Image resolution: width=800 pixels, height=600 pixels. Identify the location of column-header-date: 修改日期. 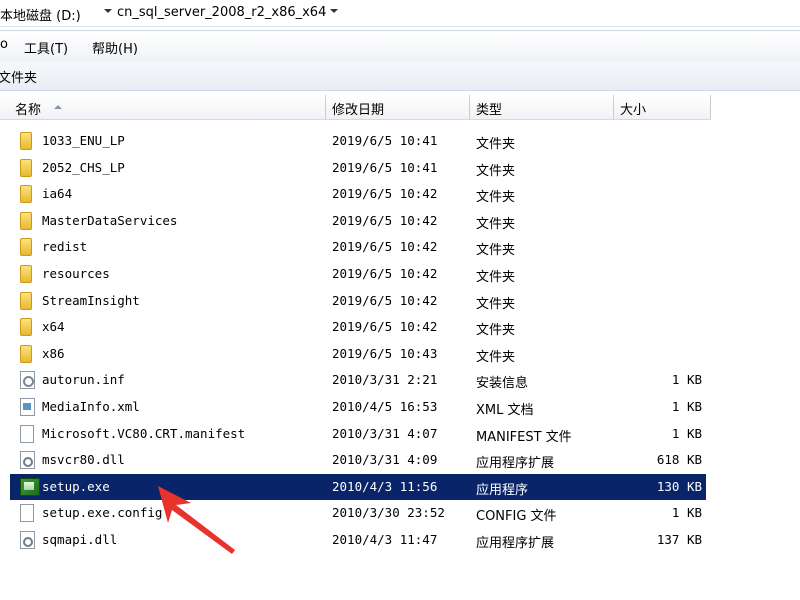
(398, 107).